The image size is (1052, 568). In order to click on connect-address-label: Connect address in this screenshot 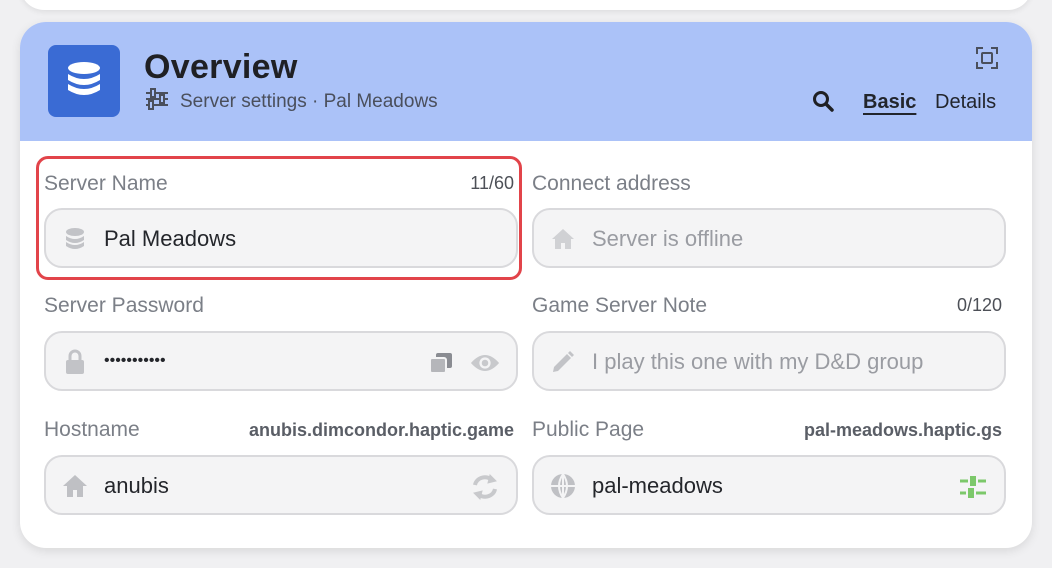, I will do `click(611, 183)`.